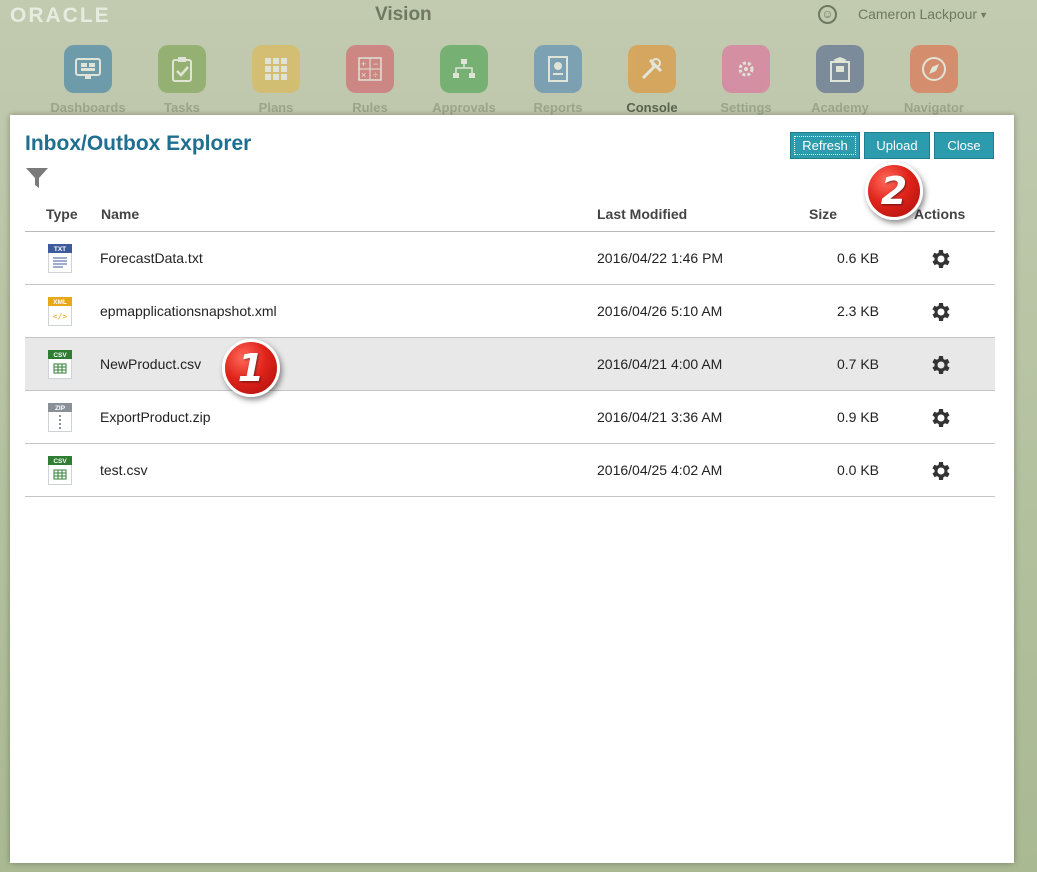 This screenshot has height=872, width=1037. I want to click on nav-item-navigator: Navigator, so click(934, 80).